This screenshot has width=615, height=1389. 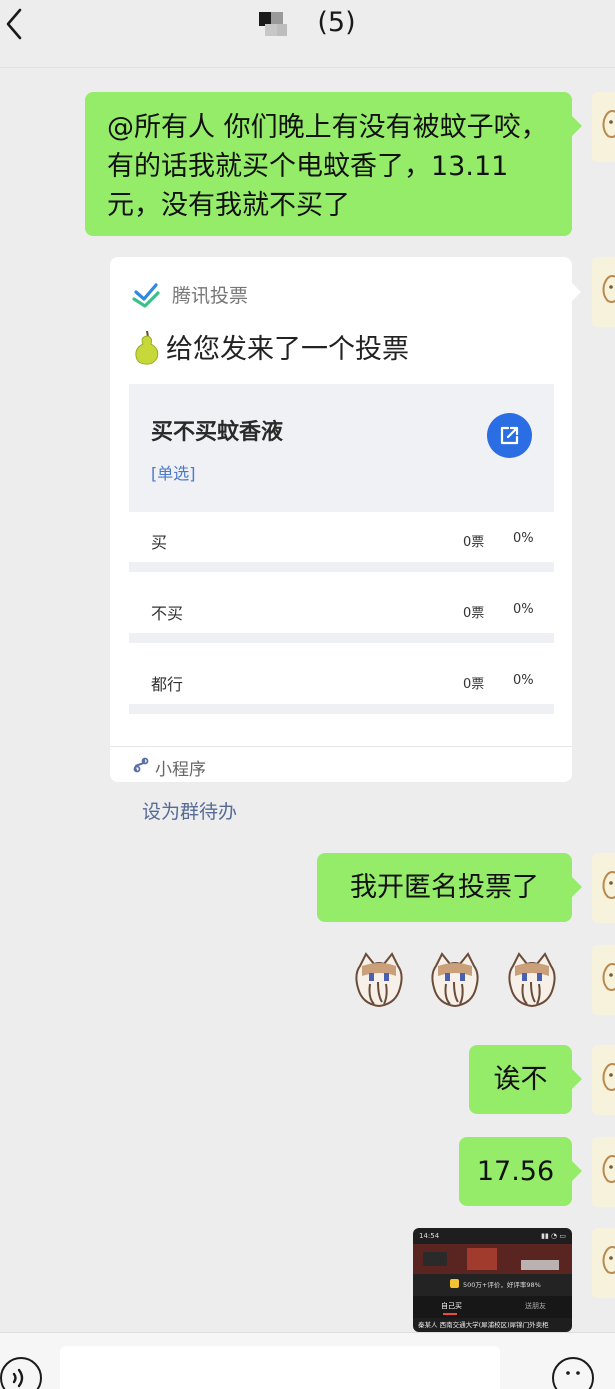 I want to click on thumb-promo-strip: 500万+评价，好评率98%, so click(x=492, y=1285).